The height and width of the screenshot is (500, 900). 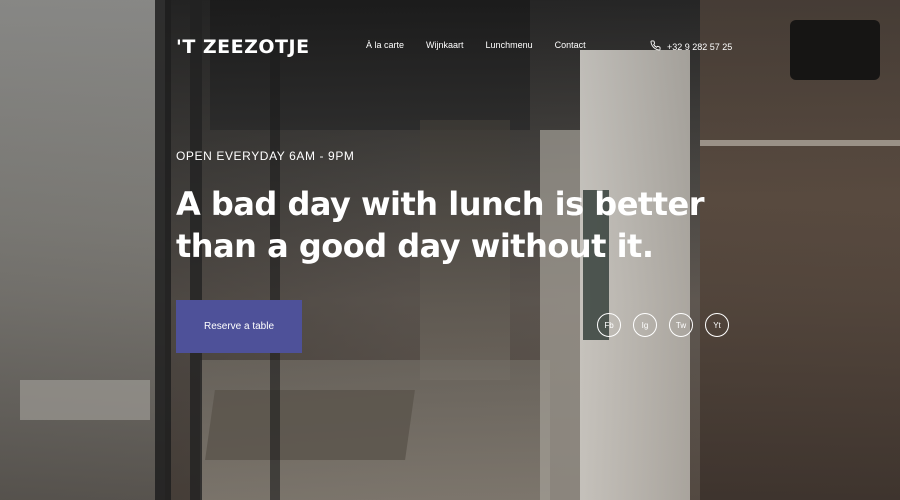 What do you see at coordinates (85, 400) in the screenshot?
I see `background-photo-table-left` at bounding box center [85, 400].